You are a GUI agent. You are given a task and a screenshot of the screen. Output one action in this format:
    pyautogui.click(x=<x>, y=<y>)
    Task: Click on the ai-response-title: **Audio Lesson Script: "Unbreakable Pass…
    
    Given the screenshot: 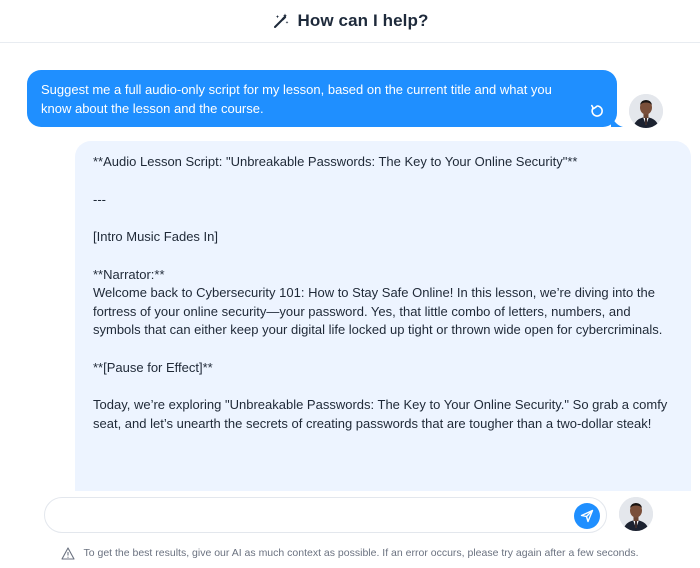 What is the action you would take?
    pyautogui.click(x=335, y=161)
    